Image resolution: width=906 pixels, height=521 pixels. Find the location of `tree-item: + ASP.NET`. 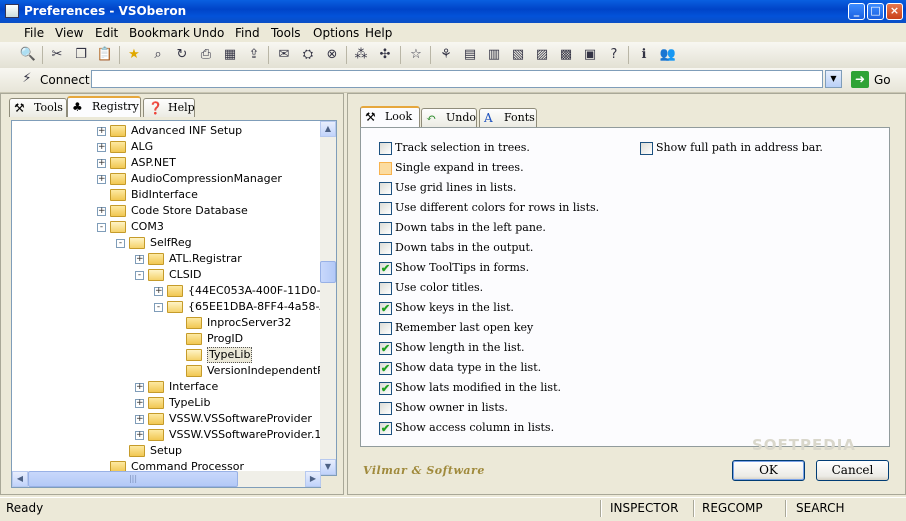

tree-item: + ASP.NET is located at coordinates (165, 163).